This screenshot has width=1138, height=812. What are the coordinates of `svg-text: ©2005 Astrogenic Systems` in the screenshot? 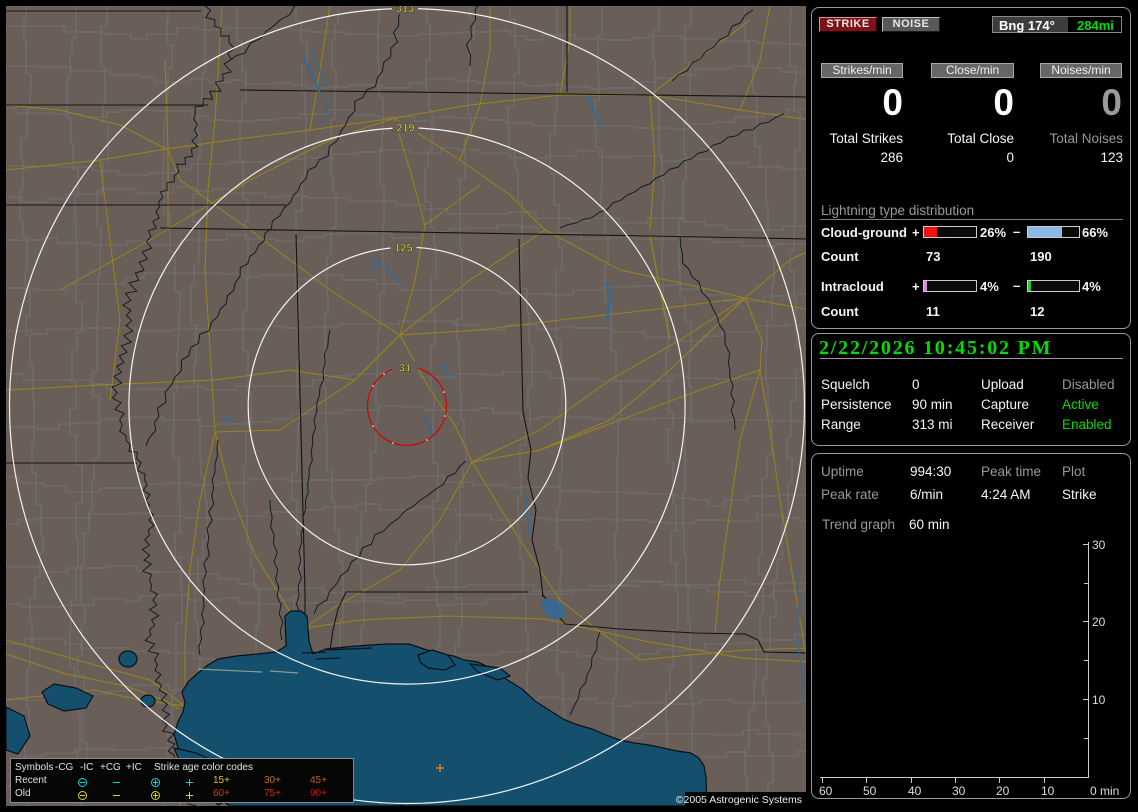 It's located at (739, 800).